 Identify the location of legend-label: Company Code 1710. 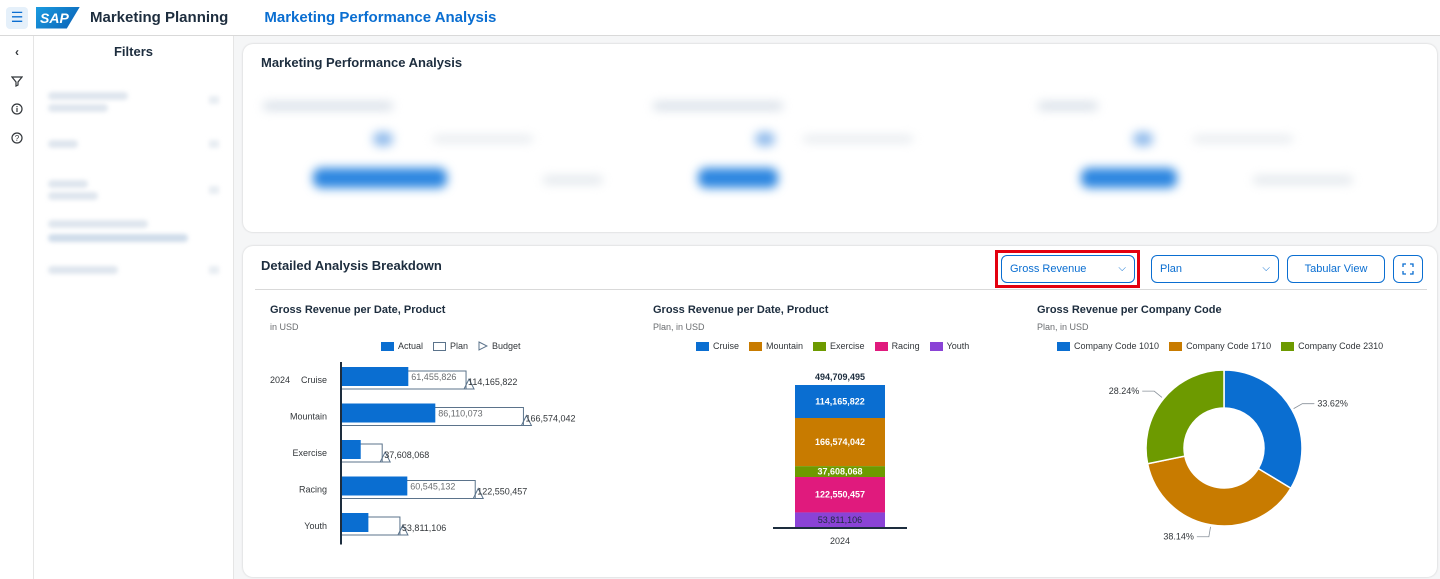
(1229, 346).